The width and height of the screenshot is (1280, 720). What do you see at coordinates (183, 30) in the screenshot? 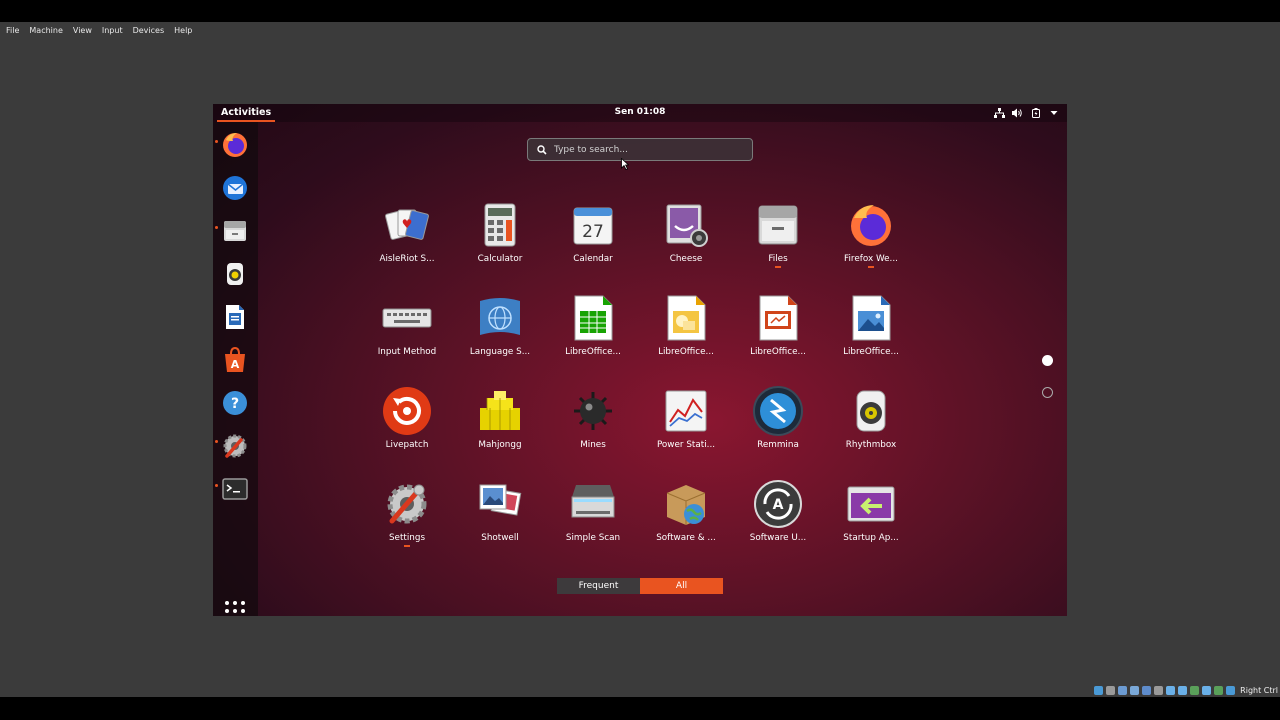
I see `menu-help: Help` at bounding box center [183, 30].